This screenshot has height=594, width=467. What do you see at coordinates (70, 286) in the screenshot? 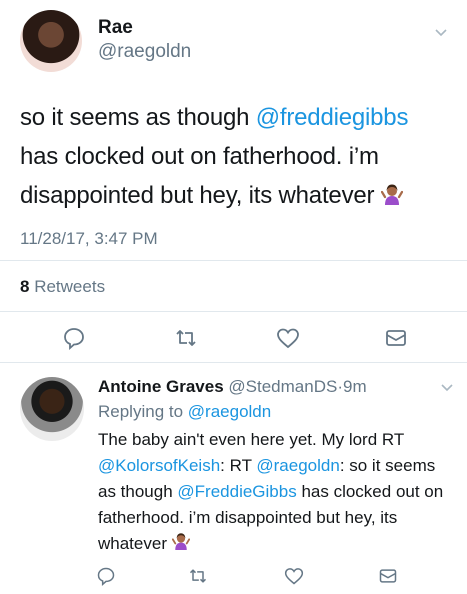
I see `retweet-label: Retweets` at bounding box center [70, 286].